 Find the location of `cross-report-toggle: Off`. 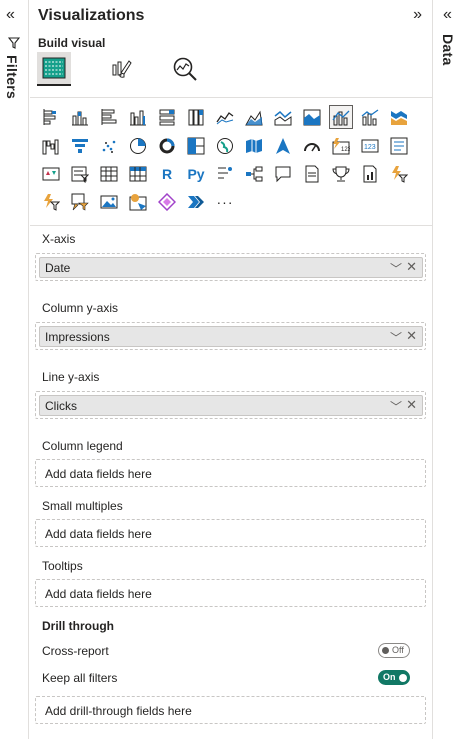

cross-report-toggle: Off is located at coordinates (394, 650).